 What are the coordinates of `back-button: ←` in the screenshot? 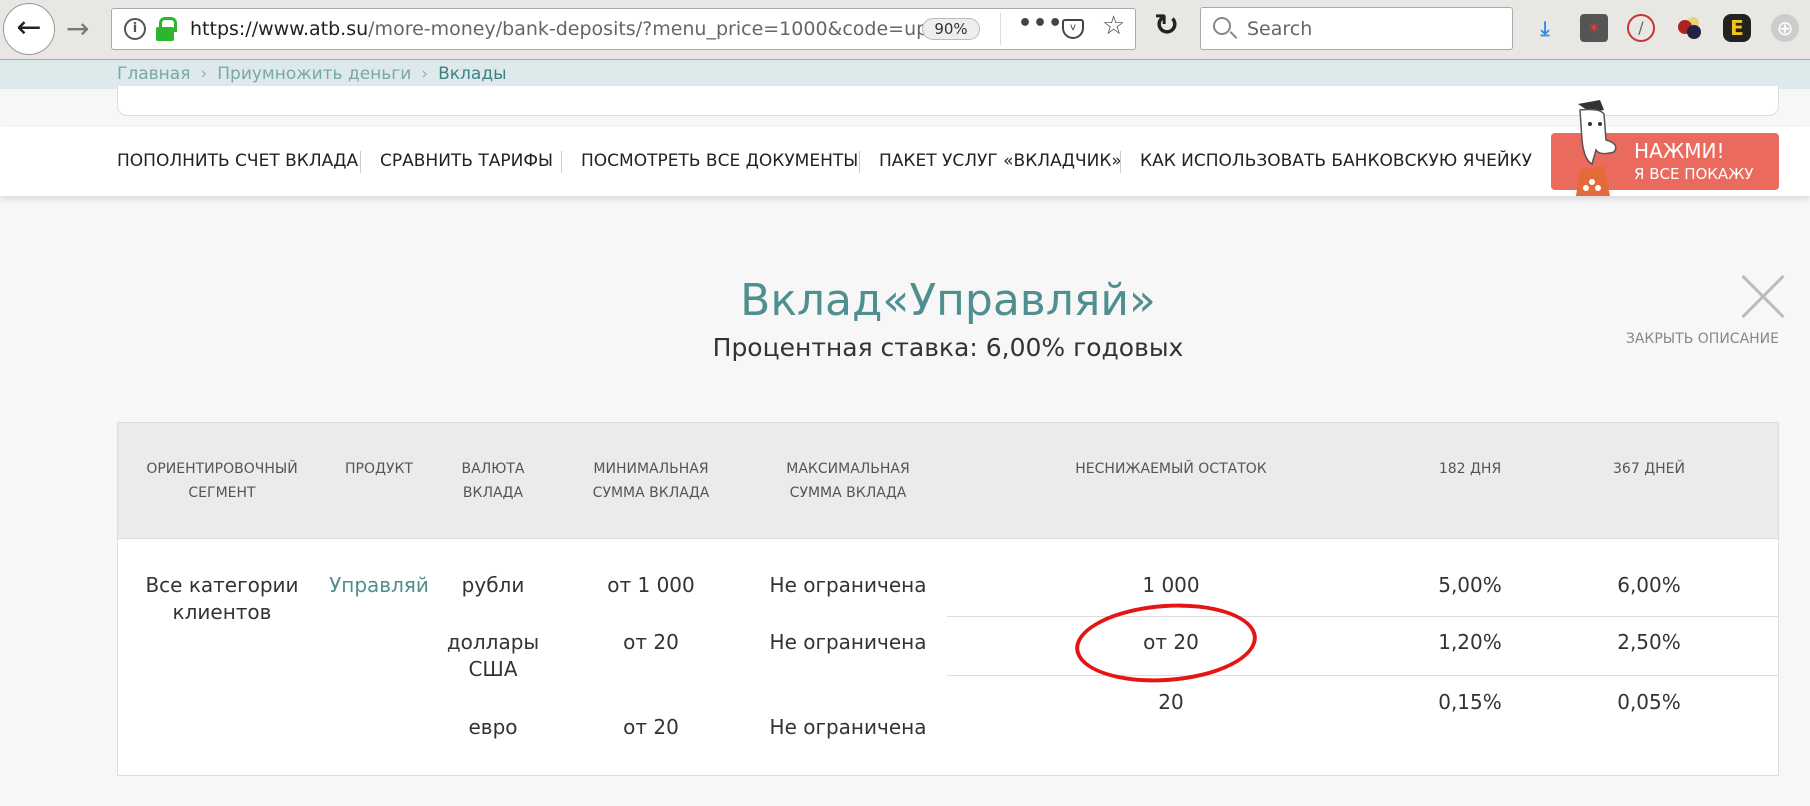 It's located at (29, 29).